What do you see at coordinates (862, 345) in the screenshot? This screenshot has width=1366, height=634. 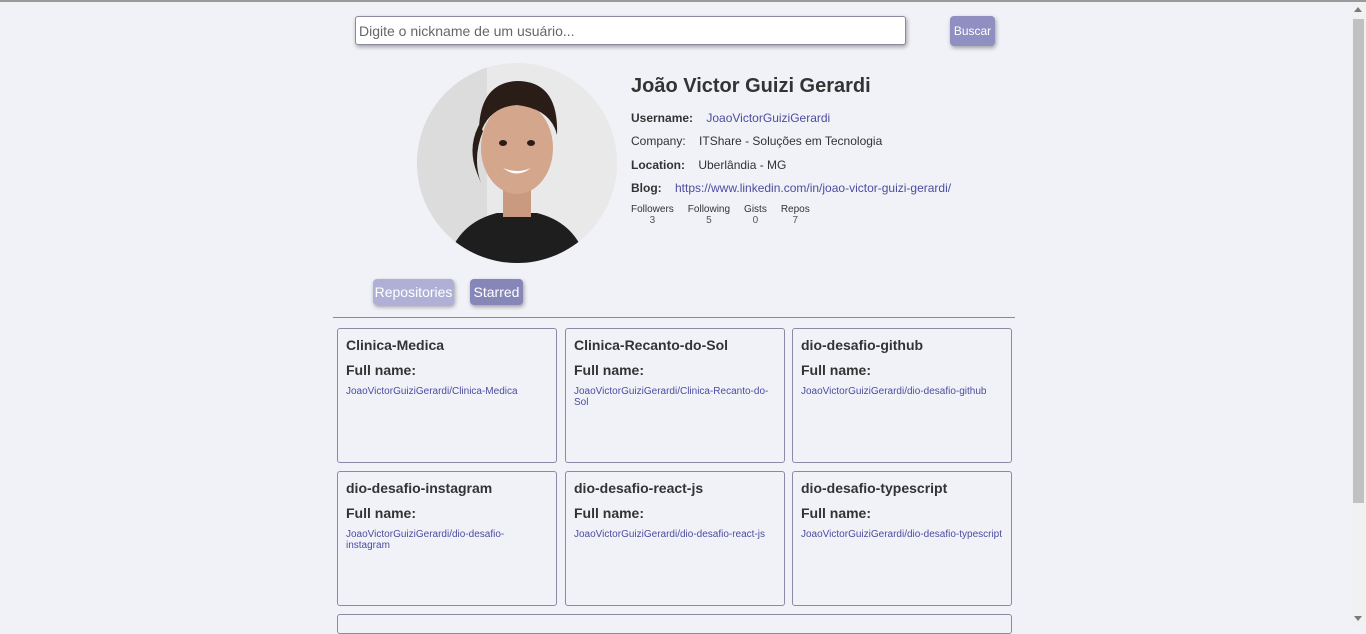 I see `repo-name: dio-desafio-github` at bounding box center [862, 345].